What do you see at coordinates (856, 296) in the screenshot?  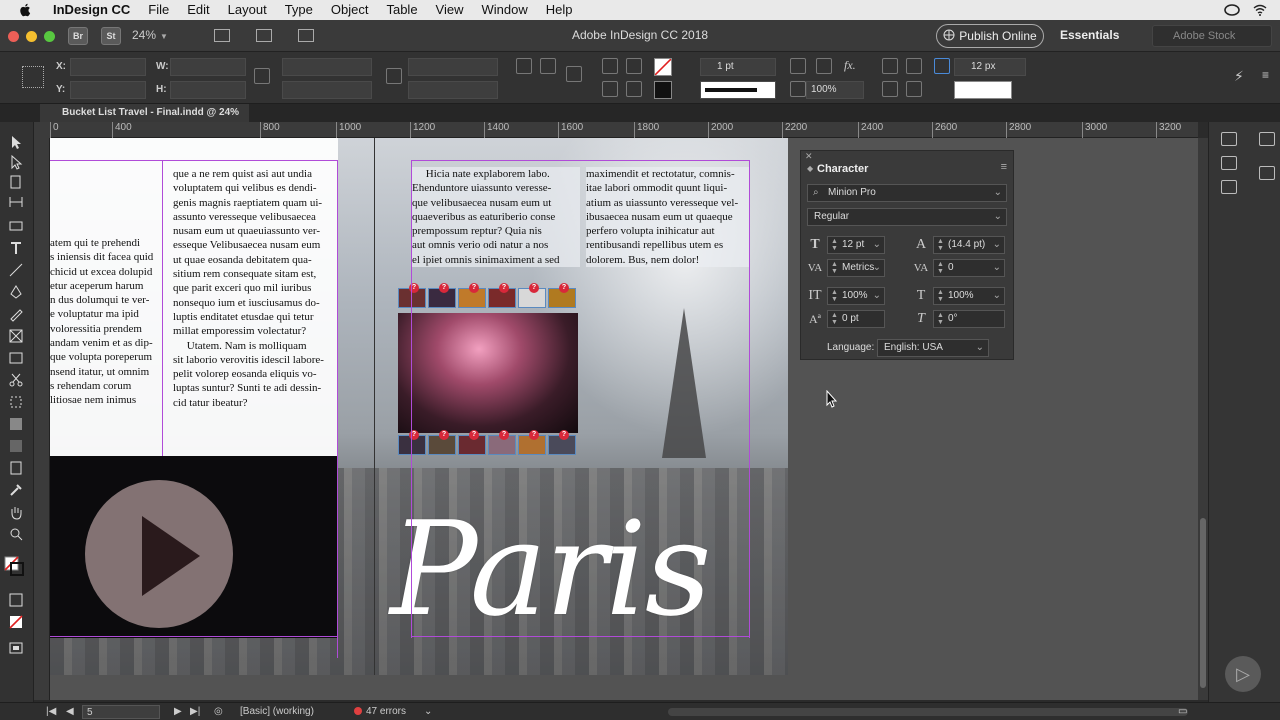 I see `vertical-scale-field: ▲ ▼ 100% ⌄` at bounding box center [856, 296].